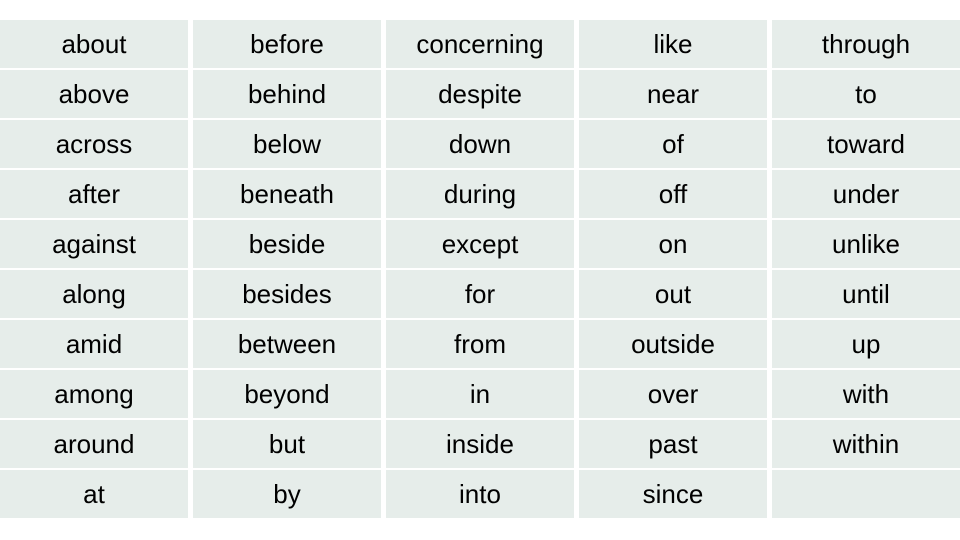 This screenshot has height=540, width=960. What do you see at coordinates (94, 444) in the screenshot?
I see `table-cell: around` at bounding box center [94, 444].